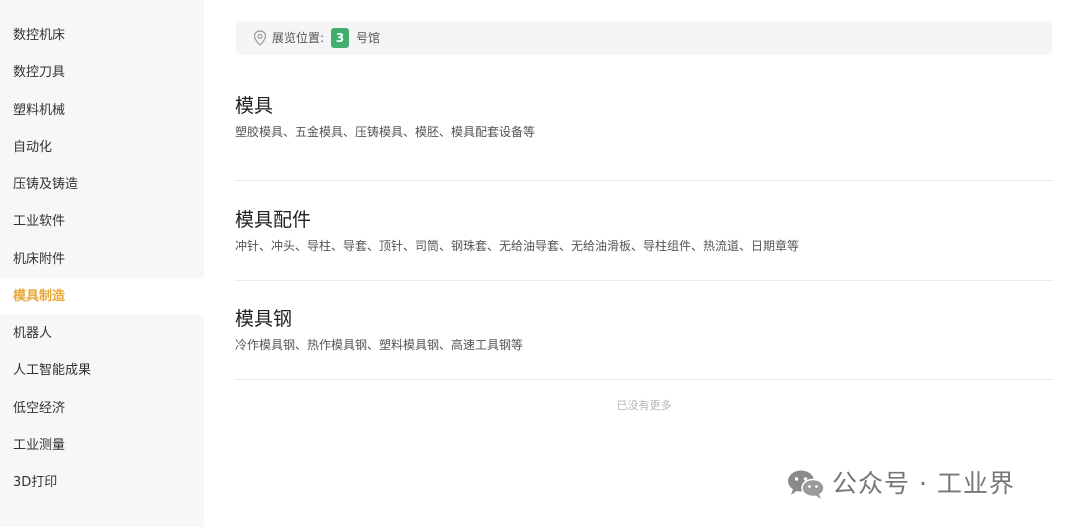 The height and width of the screenshot is (527, 1080). Describe the element at coordinates (806, 484) in the screenshot. I see `wechat-icon` at that location.